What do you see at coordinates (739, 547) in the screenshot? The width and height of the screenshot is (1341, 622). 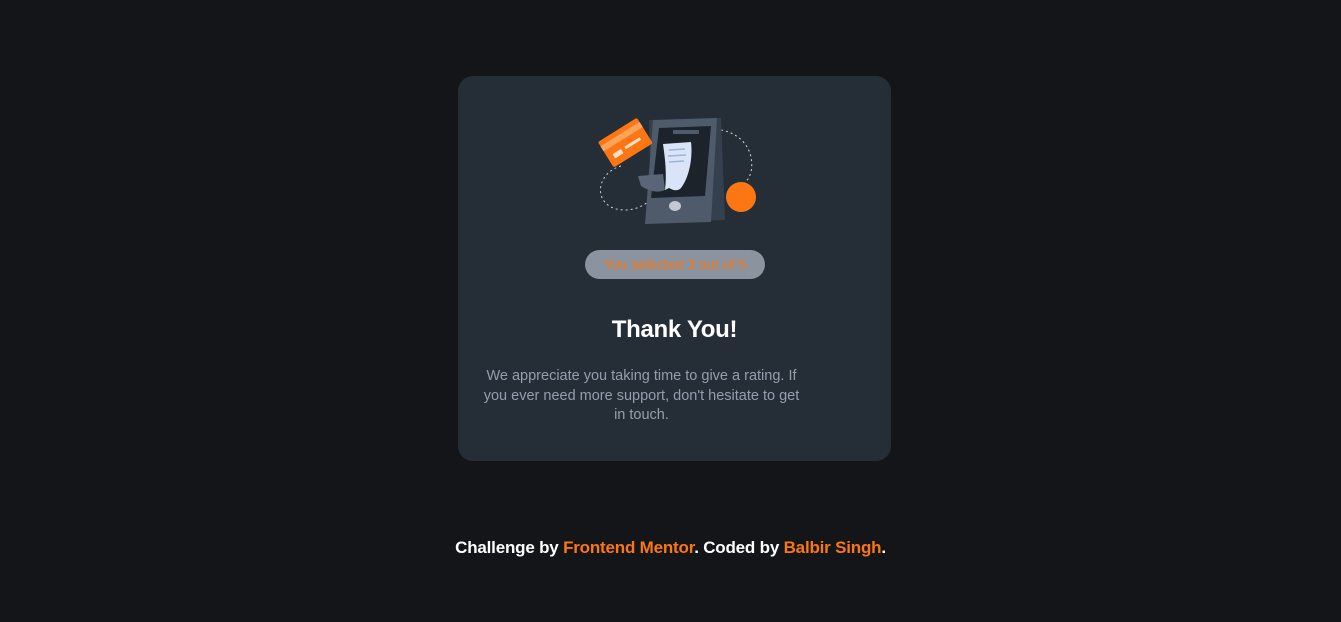 I see `attribution-coded-prefix: . Coded by` at bounding box center [739, 547].